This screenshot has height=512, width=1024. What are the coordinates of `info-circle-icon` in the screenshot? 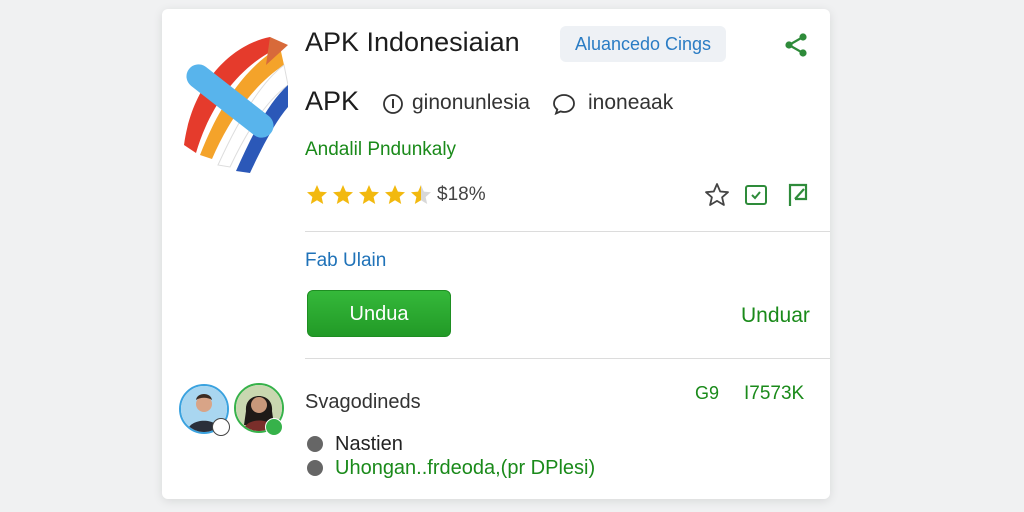 It's located at (393, 104).